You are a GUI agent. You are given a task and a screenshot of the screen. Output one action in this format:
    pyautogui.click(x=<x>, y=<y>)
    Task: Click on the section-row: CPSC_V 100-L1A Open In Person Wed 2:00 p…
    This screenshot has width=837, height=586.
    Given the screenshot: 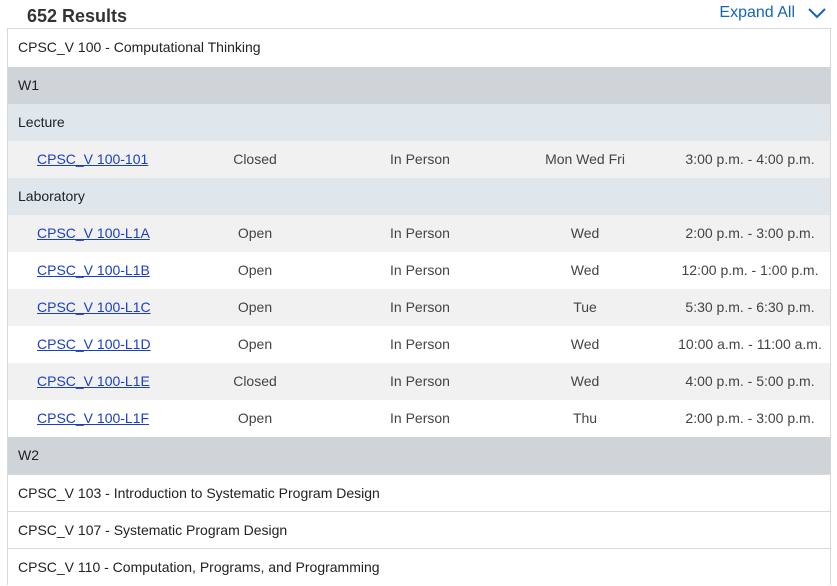 What is the action you would take?
    pyautogui.click(x=419, y=233)
    